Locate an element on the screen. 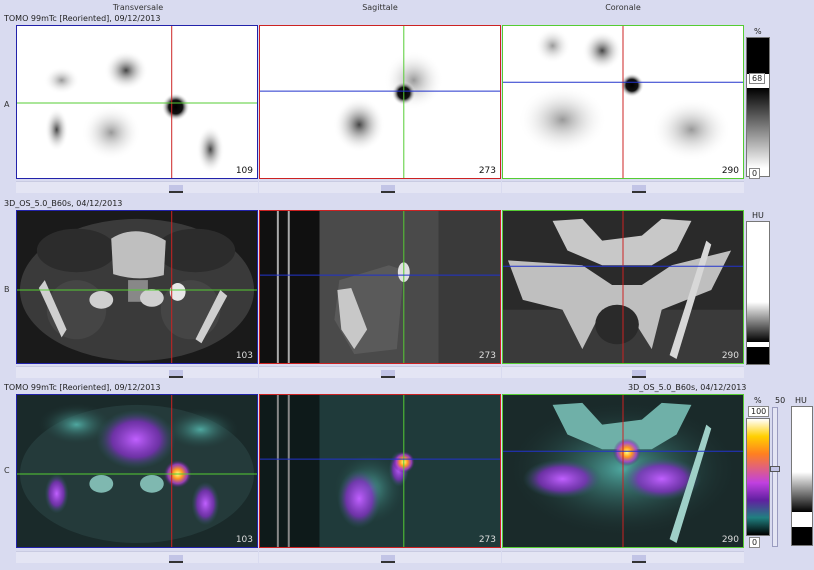 The width and height of the screenshot is (814, 570). colorbar-b is located at coordinates (758, 293).